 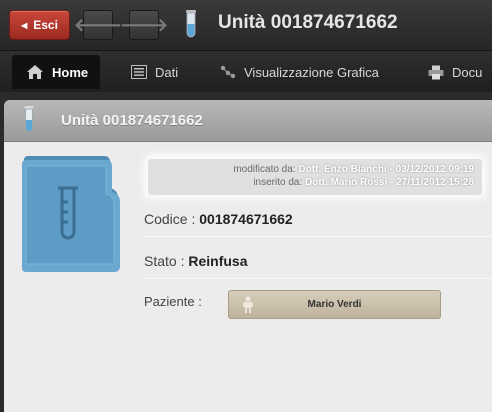 I want to click on tab-bar: Home Dati Visualizzazione Grafica Docu, so click(x=246, y=71).